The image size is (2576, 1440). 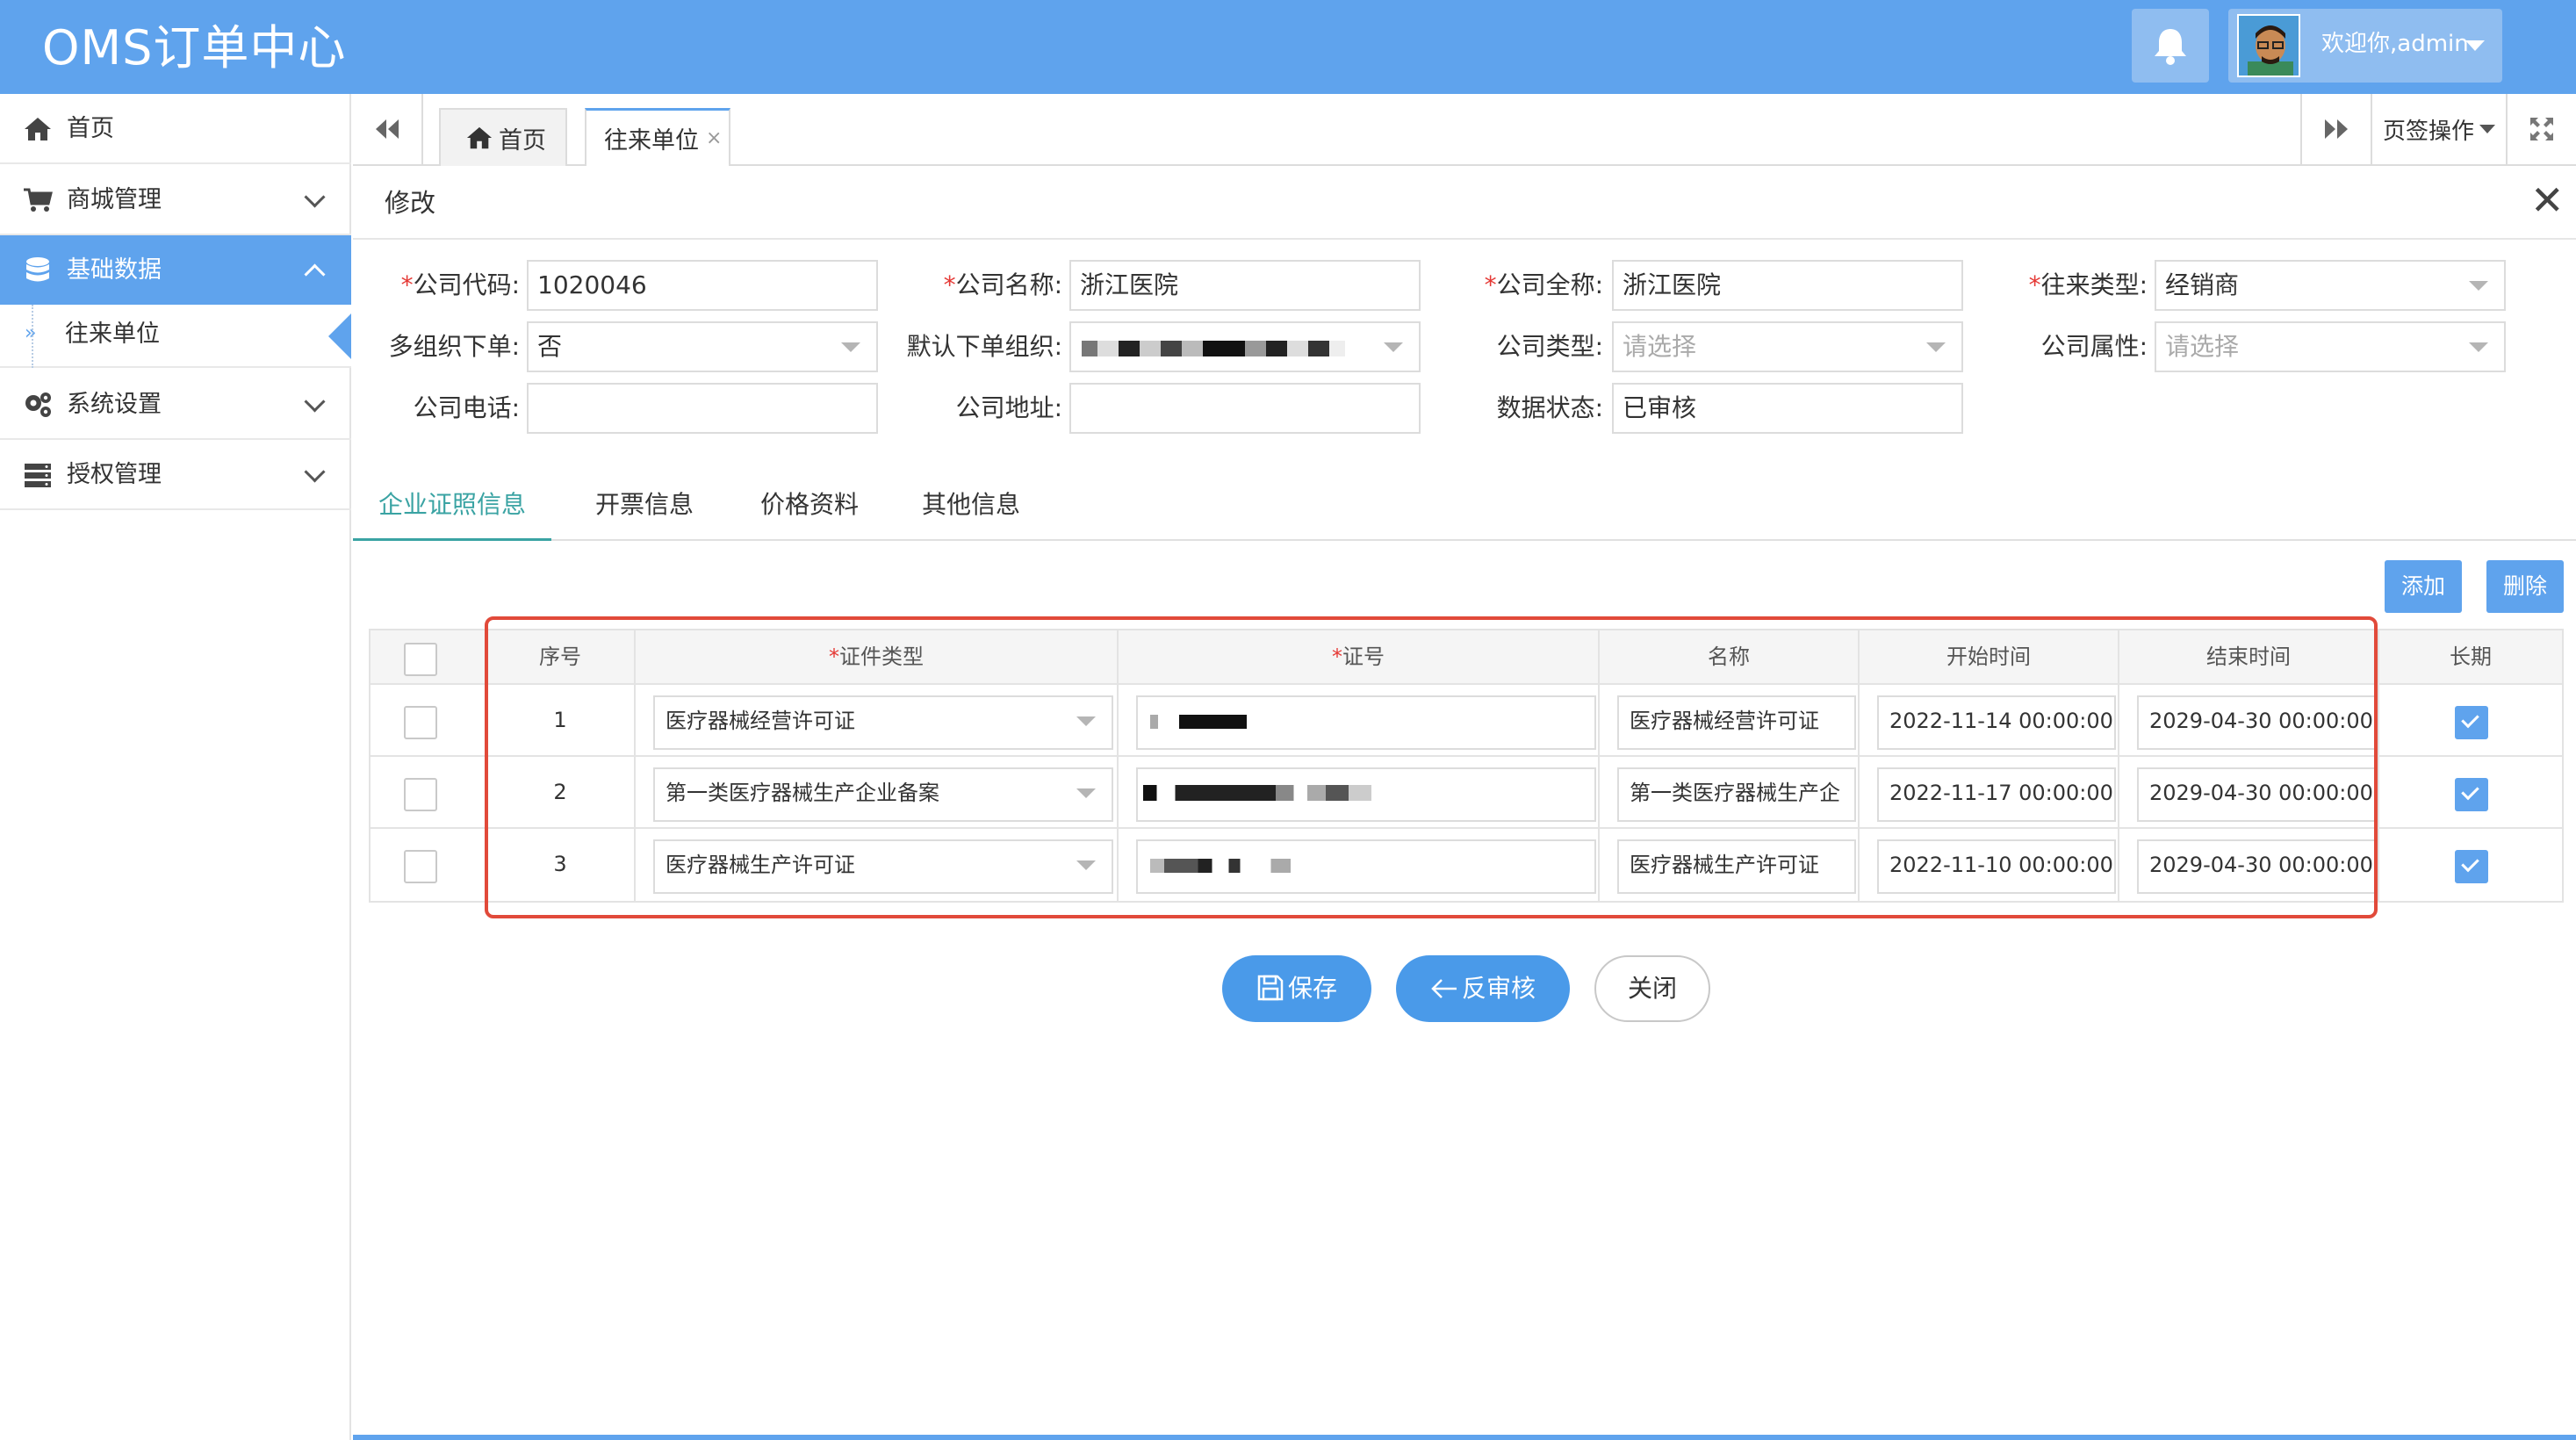 I want to click on save-icon, so click(x=1270, y=988).